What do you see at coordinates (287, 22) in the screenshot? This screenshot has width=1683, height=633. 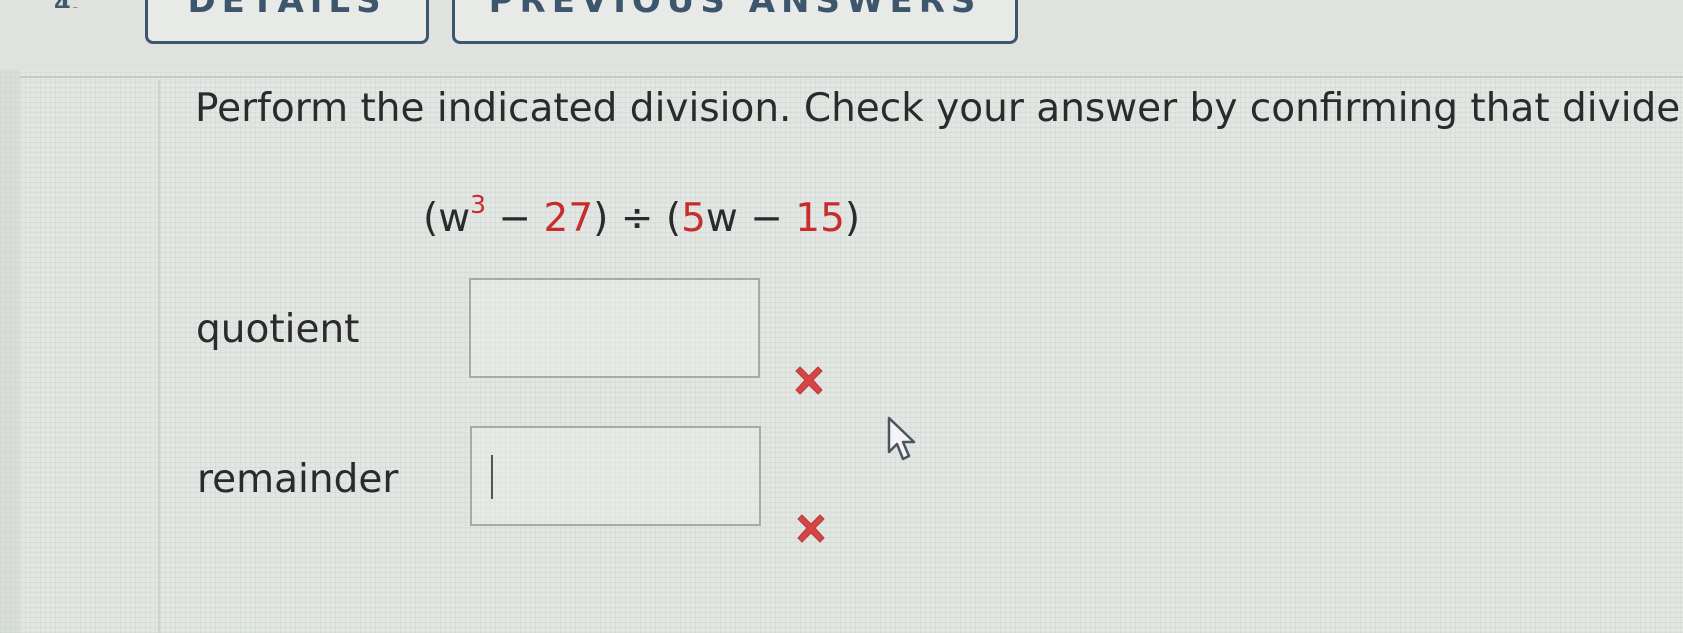 I see `details-button: DETAILS` at bounding box center [287, 22].